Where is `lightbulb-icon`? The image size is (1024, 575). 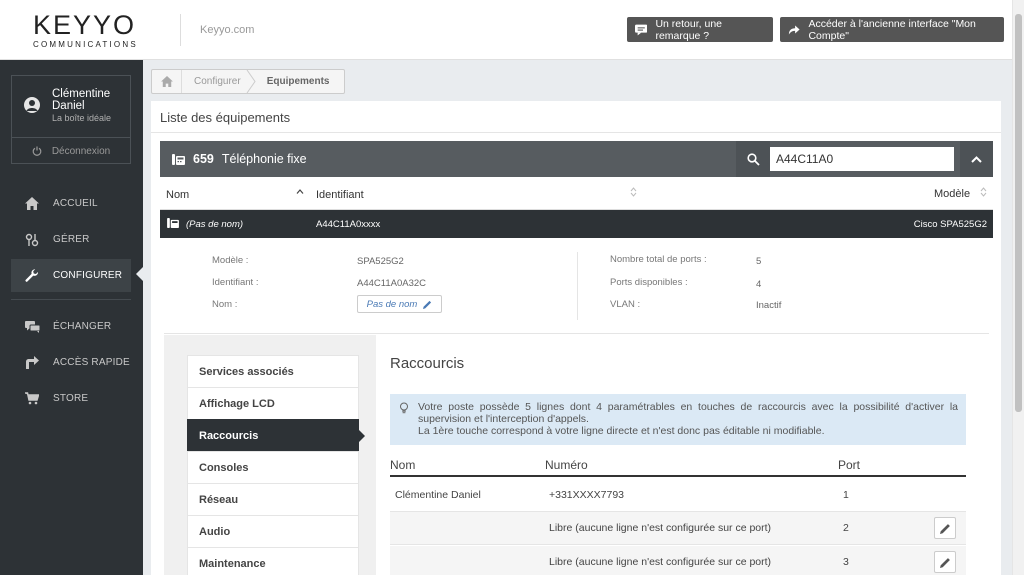 lightbulb-icon is located at coordinates (404, 408).